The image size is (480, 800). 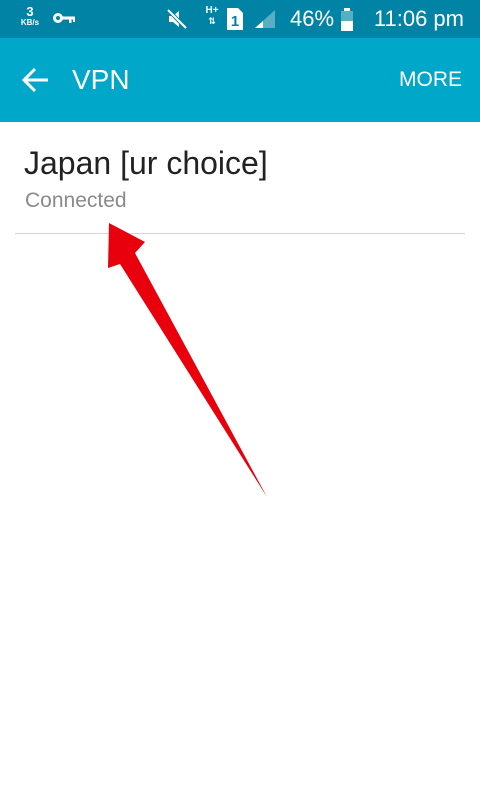 I want to click on more-button: MORE, so click(x=430, y=80).